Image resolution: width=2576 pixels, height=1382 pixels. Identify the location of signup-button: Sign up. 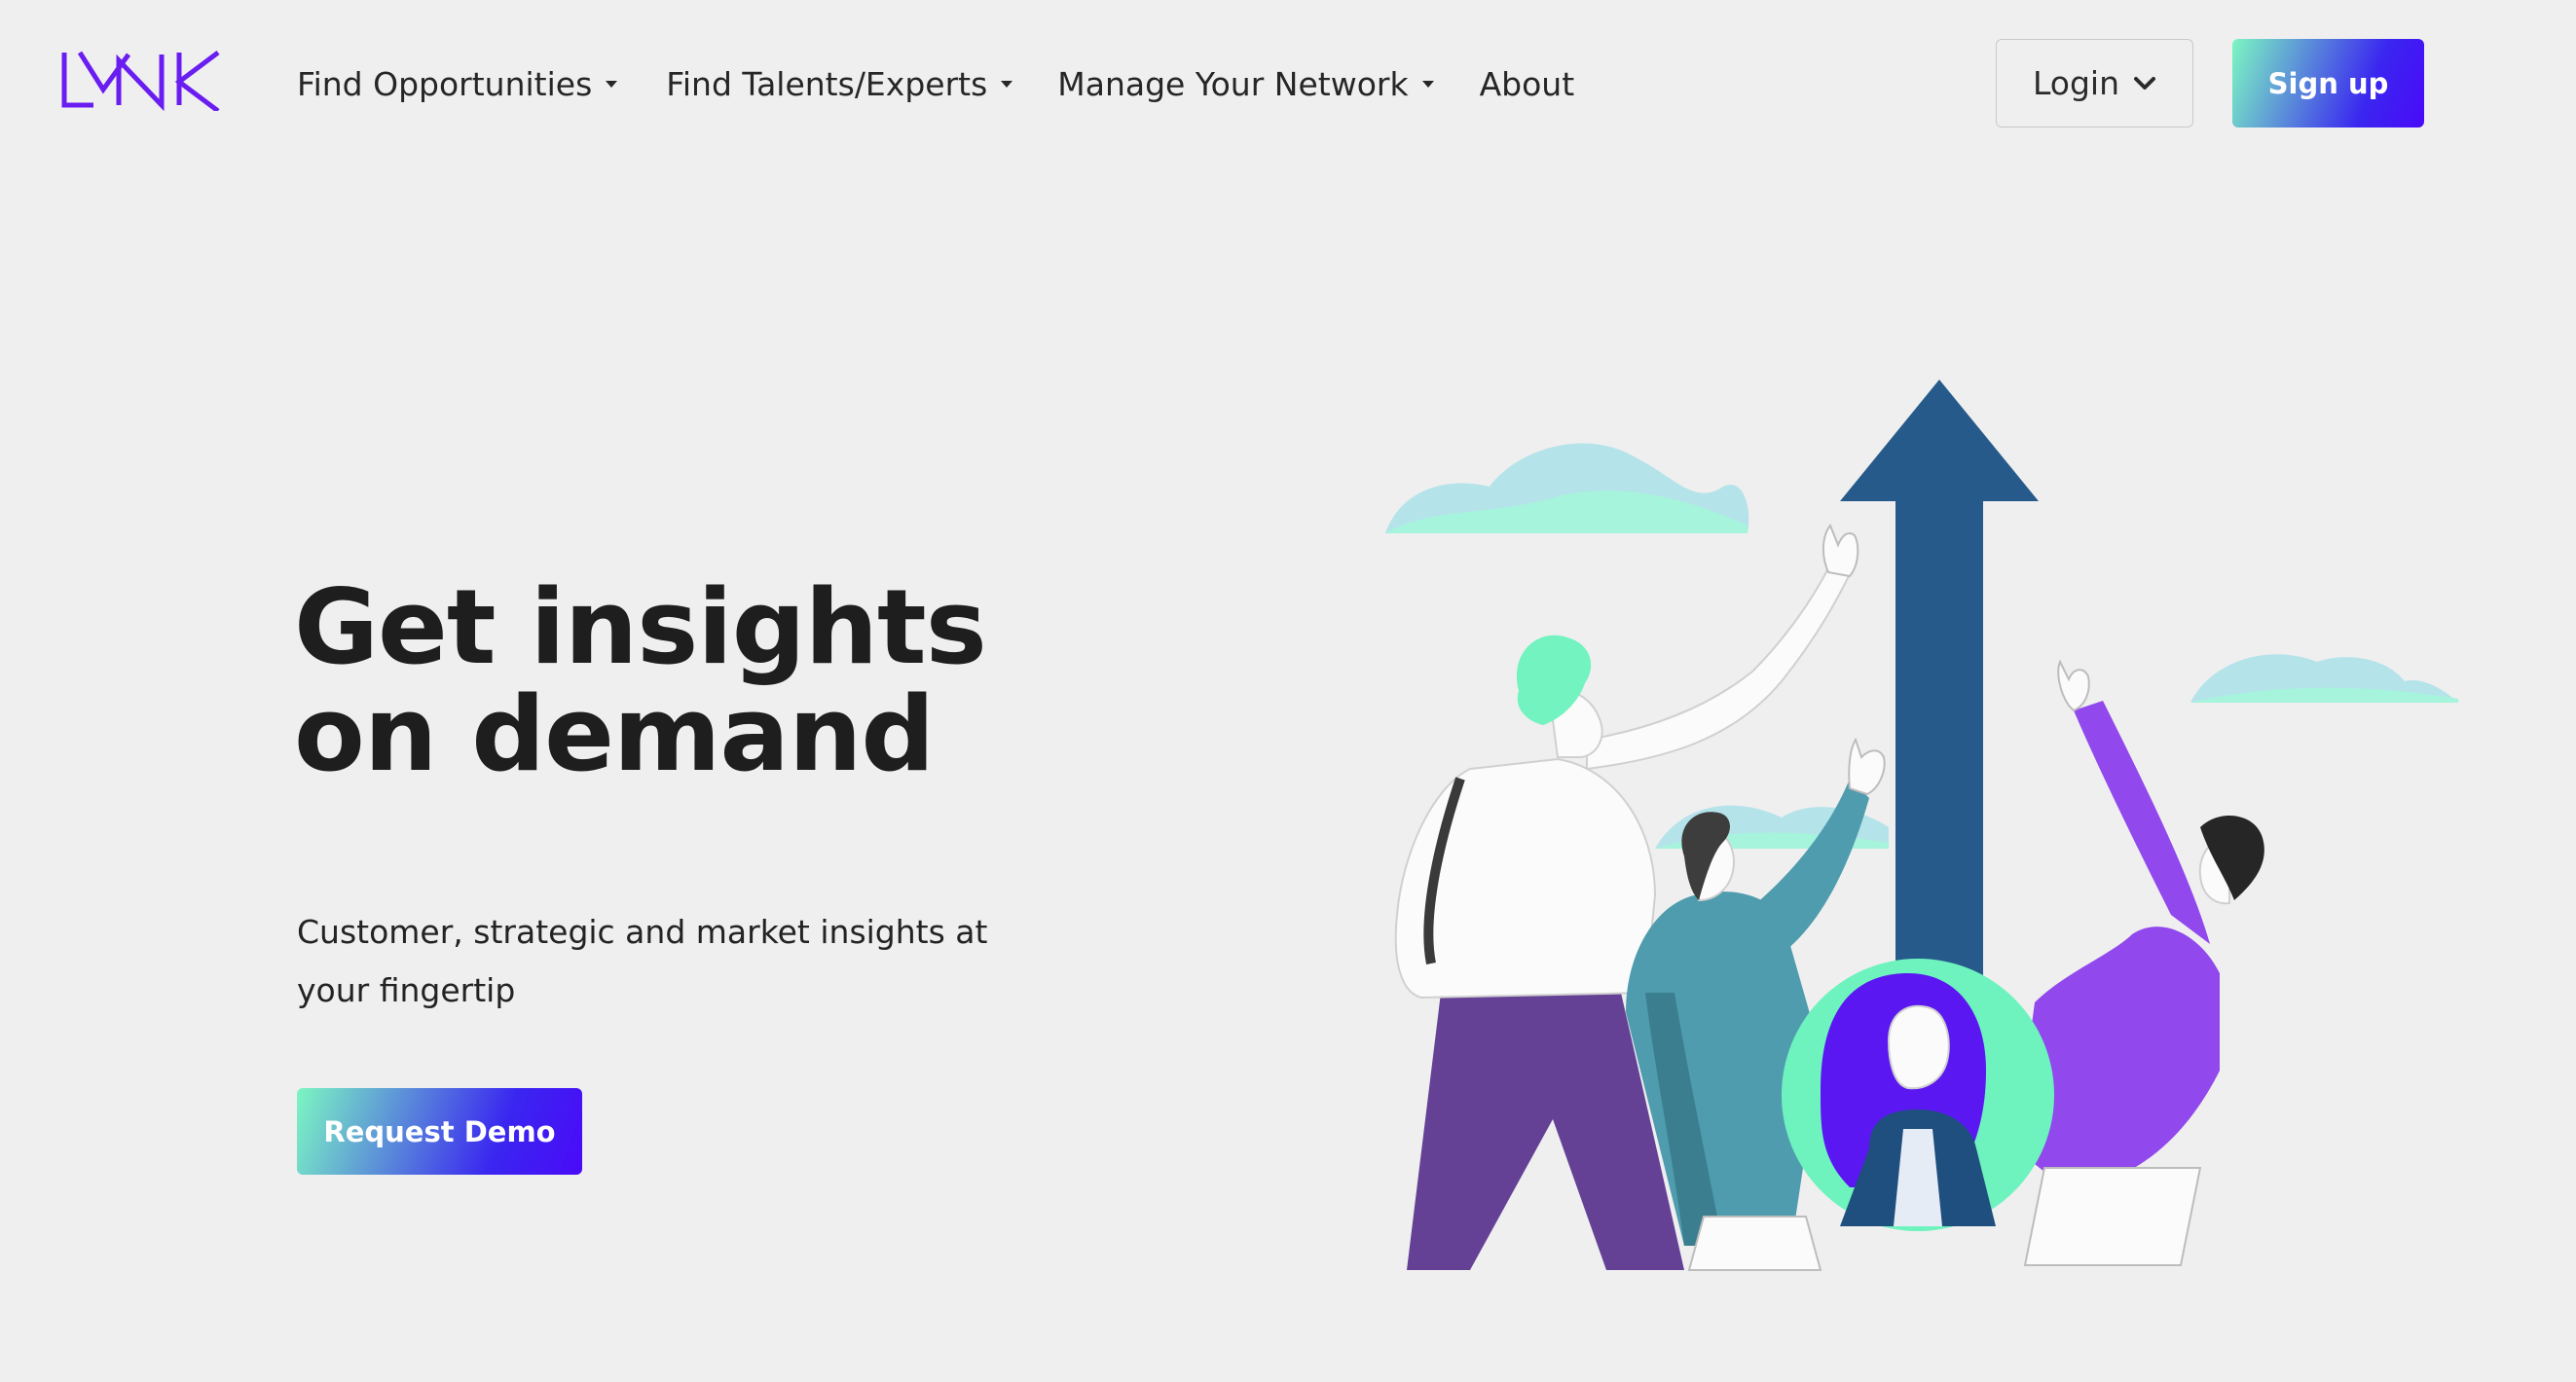
(2328, 83).